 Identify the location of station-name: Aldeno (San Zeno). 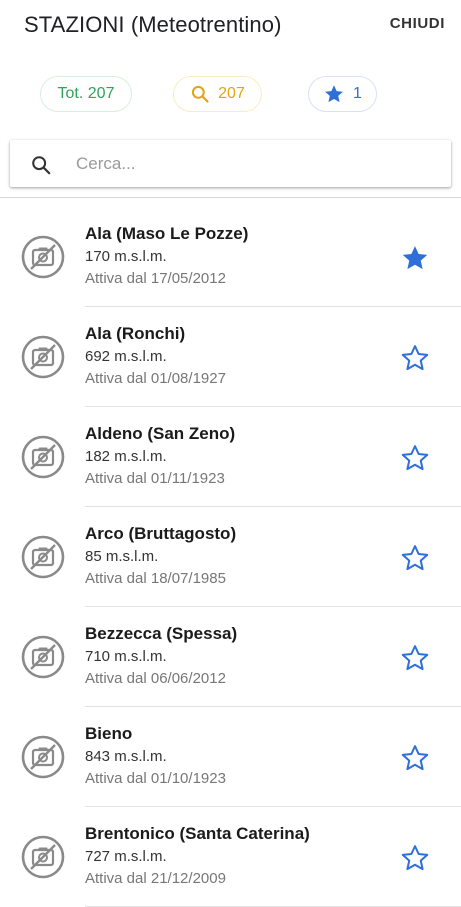
(160, 433).